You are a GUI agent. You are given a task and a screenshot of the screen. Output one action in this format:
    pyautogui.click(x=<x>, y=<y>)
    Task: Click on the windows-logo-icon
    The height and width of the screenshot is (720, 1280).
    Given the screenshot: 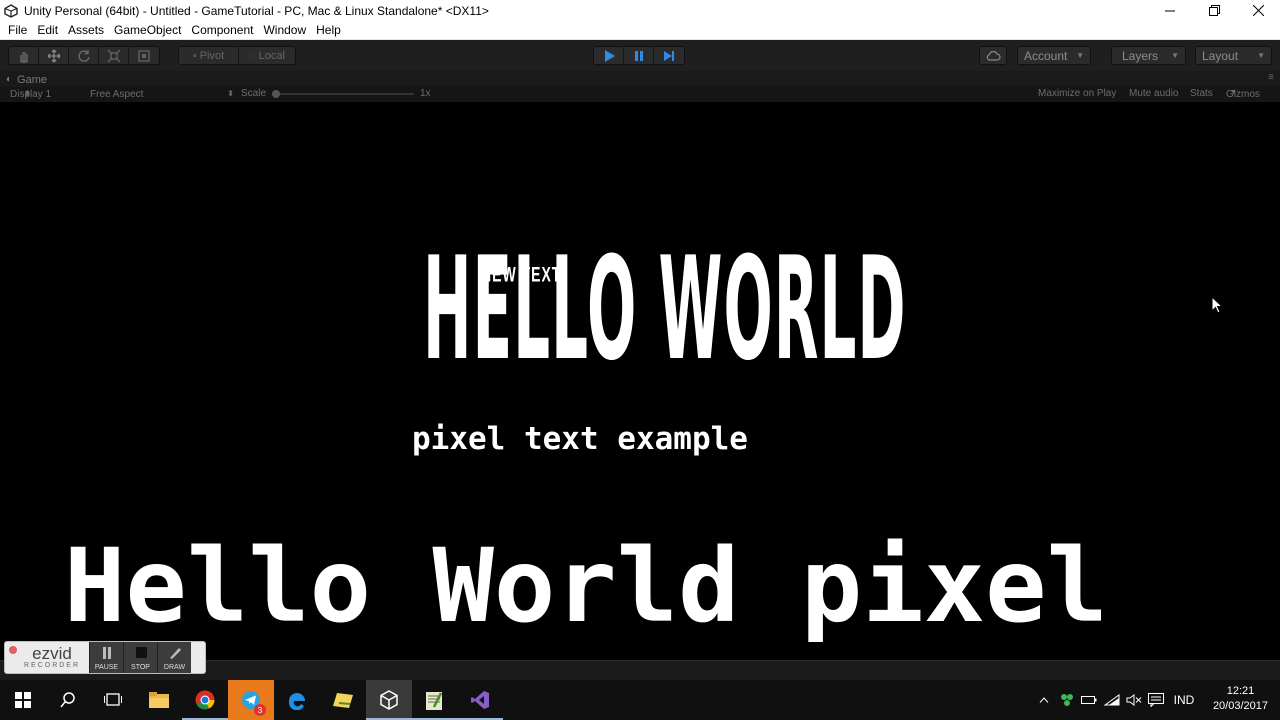 What is the action you would take?
    pyautogui.click(x=23, y=700)
    